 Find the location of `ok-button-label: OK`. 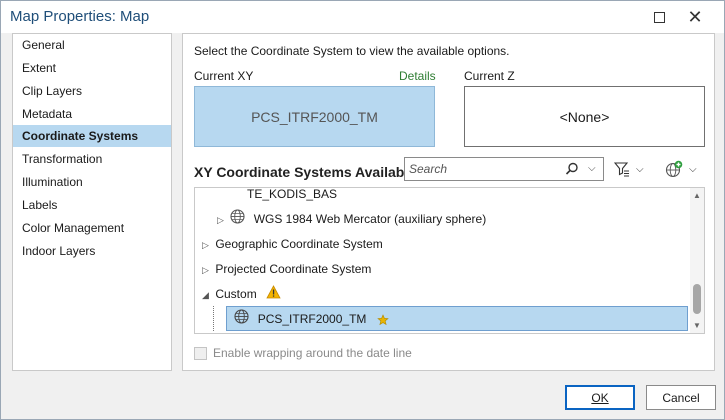

ok-button-label: OK is located at coordinates (600, 397).